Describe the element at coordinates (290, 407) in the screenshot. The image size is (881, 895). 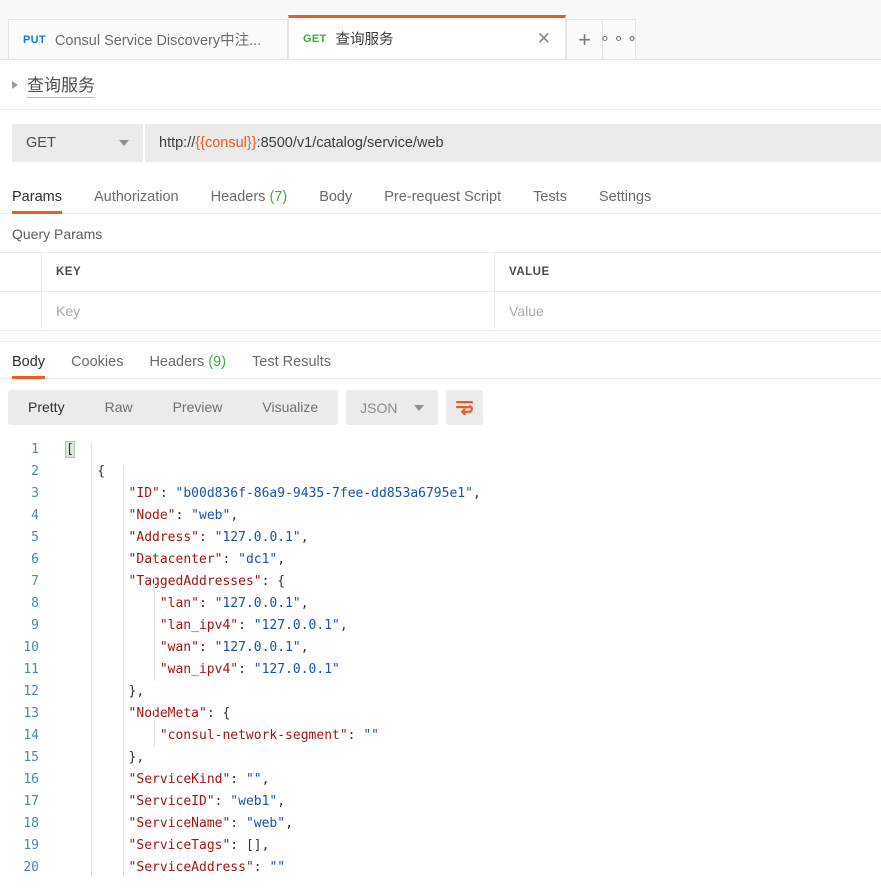
I see `view-mode-visualize: Visualize` at that location.